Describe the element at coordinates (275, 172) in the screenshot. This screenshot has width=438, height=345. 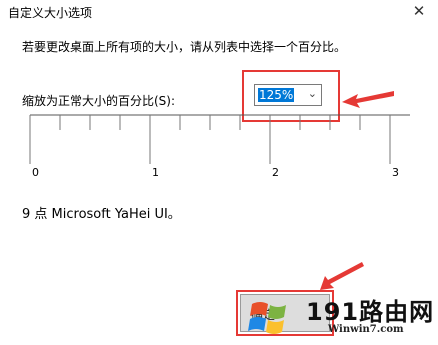
I see `ruler-label-2: 2` at that location.